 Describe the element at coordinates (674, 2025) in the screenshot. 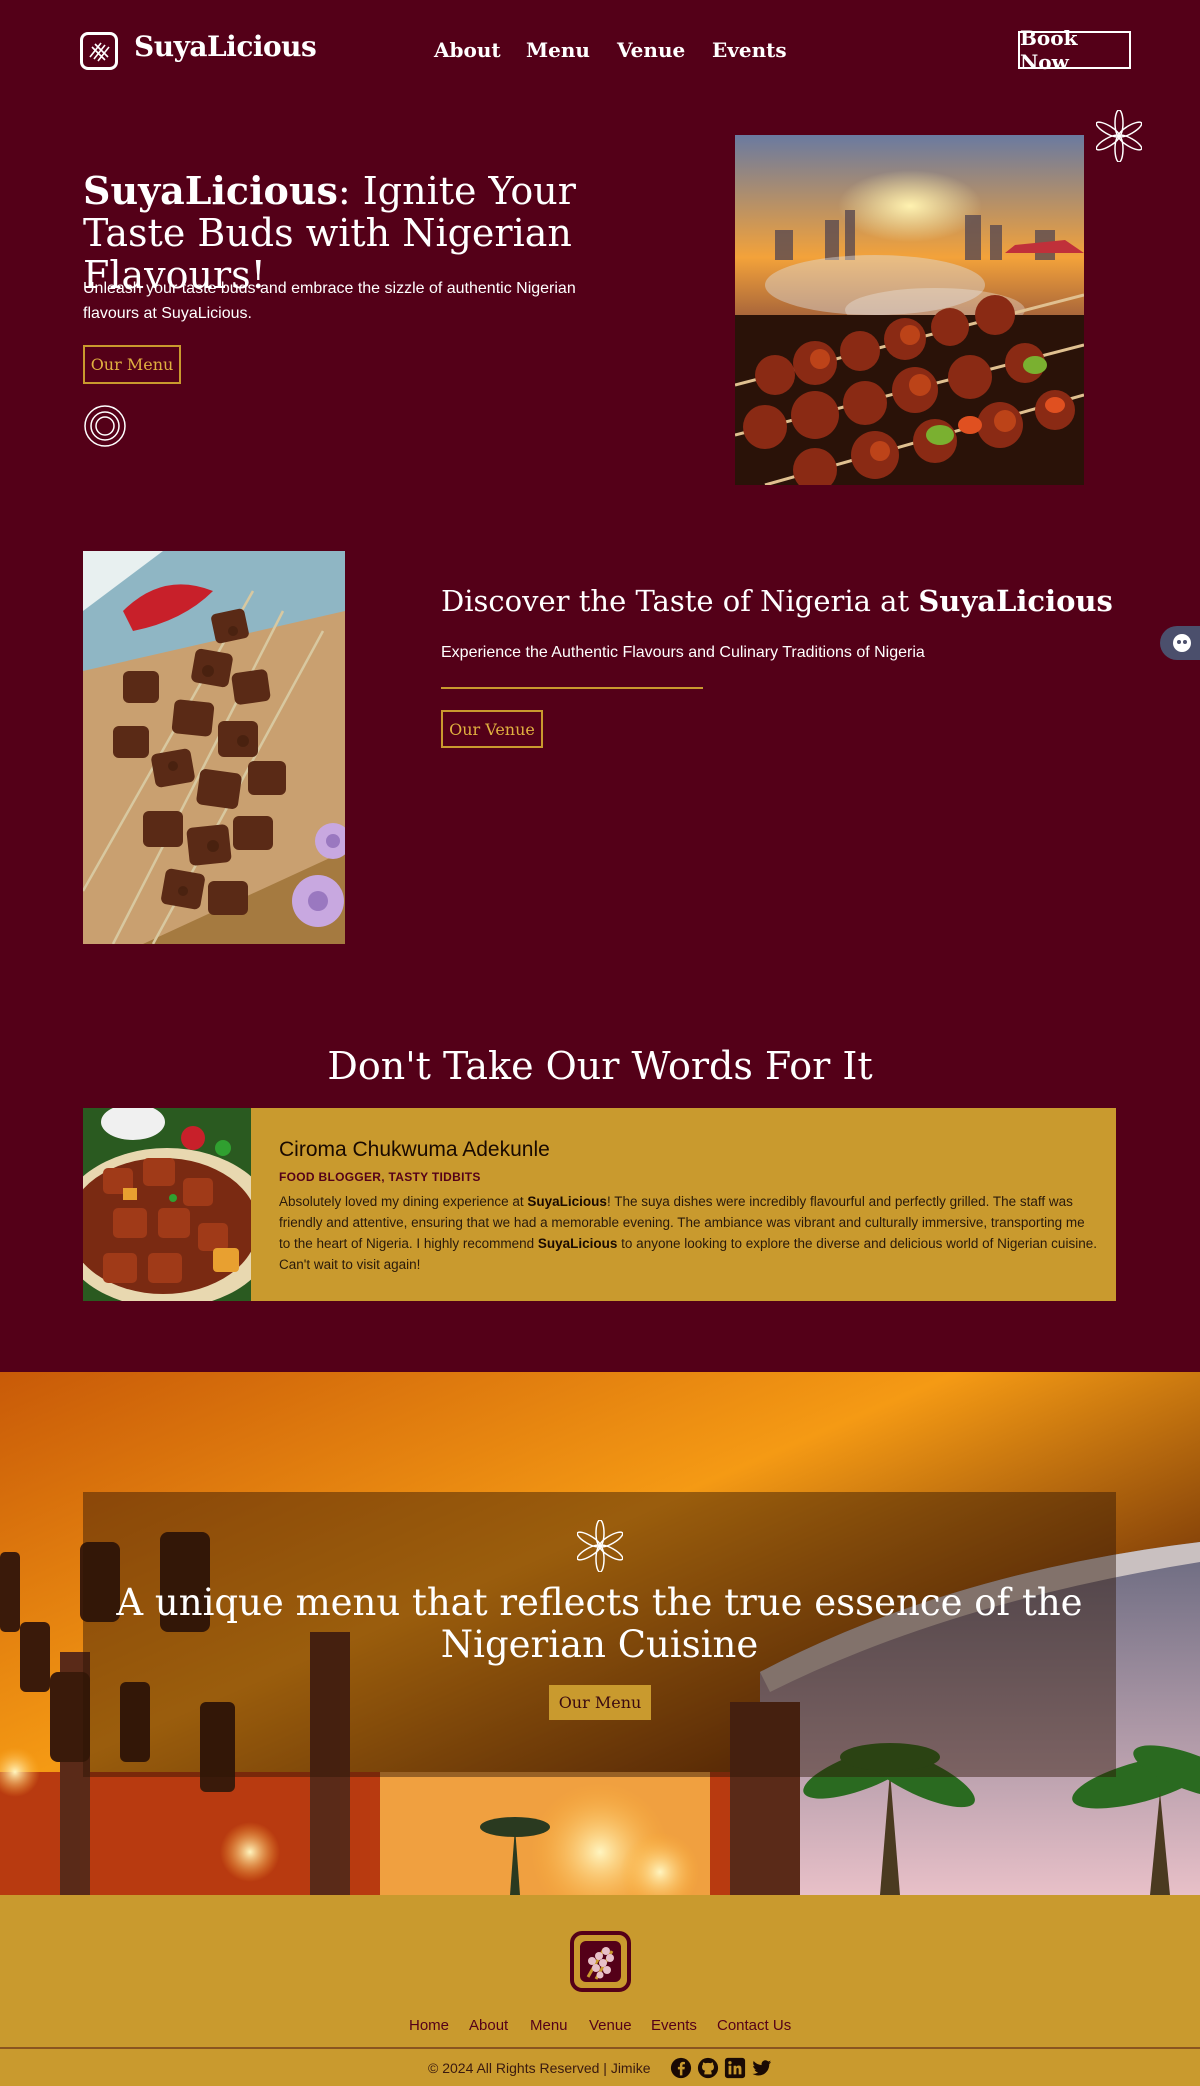

I see `footer-link-events: Events` at that location.